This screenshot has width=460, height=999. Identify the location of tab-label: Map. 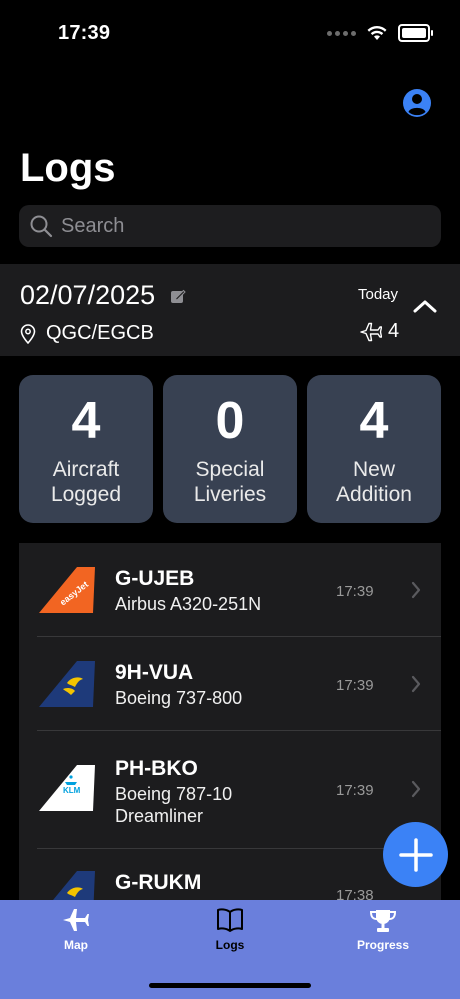
(76, 945).